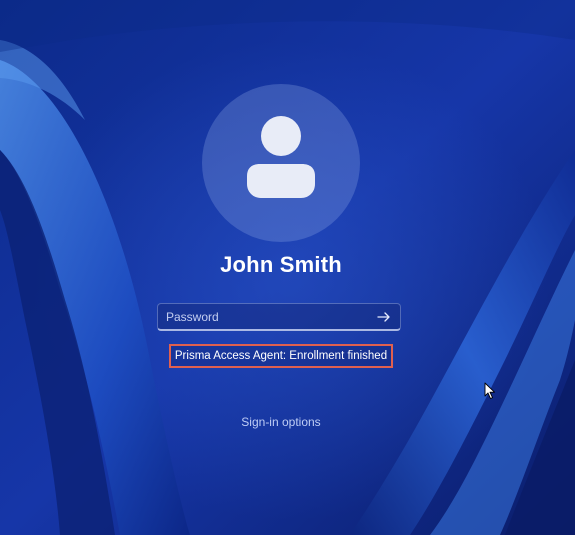 The image size is (575, 535). I want to click on user-avatar, so click(281, 163).